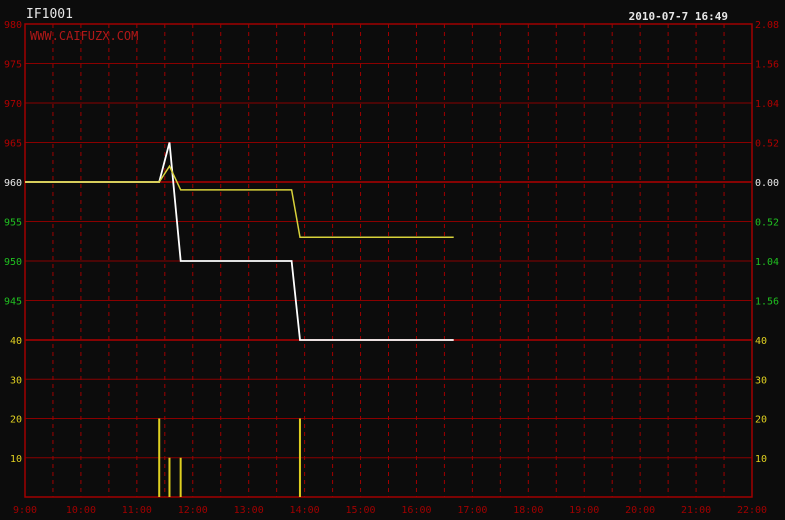 This screenshot has width=785, height=520. Describe the element at coordinates (761, 420) in the screenshot. I see `volume-axis-right-label: 20` at that location.